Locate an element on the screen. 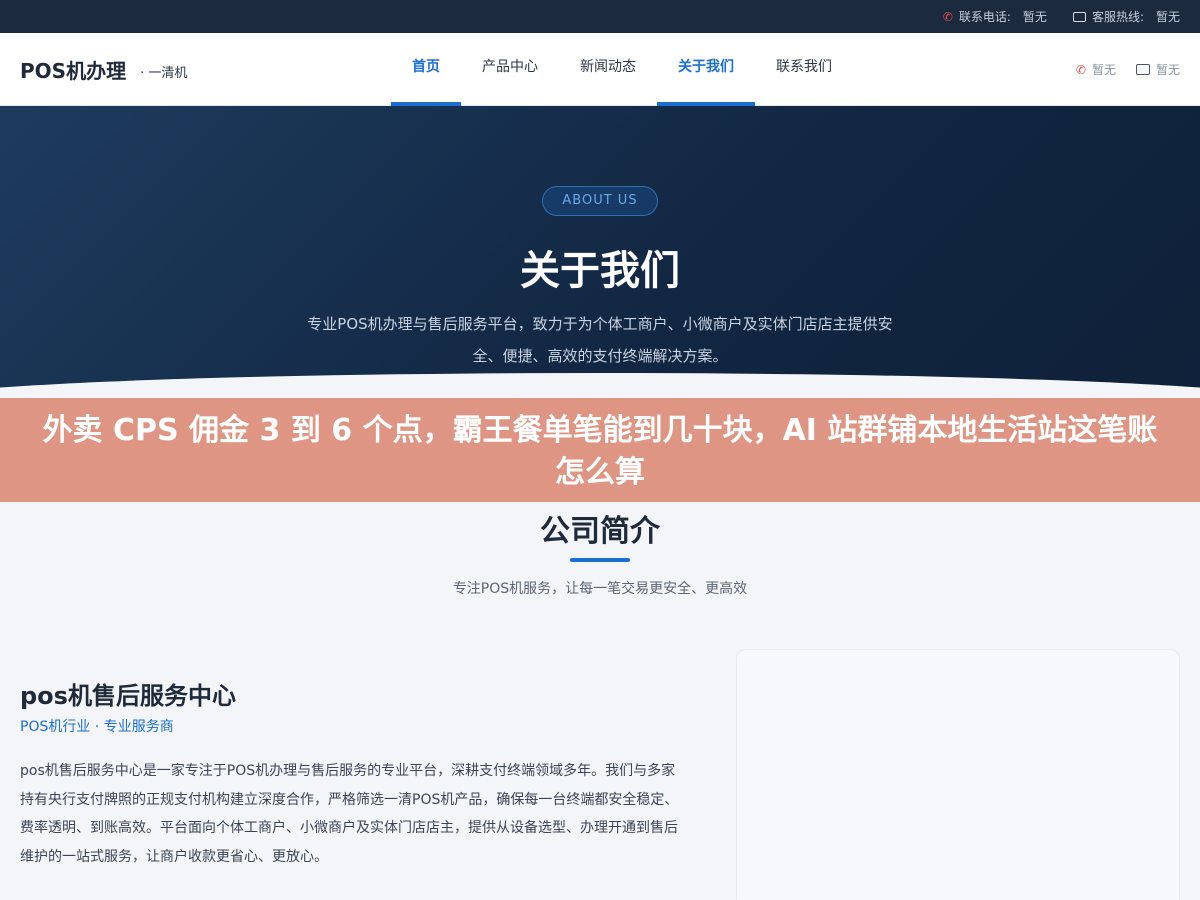 The height and width of the screenshot is (900, 1200). topbar-phone: ✆ 联系电话: 暂无 is located at coordinates (995, 16).